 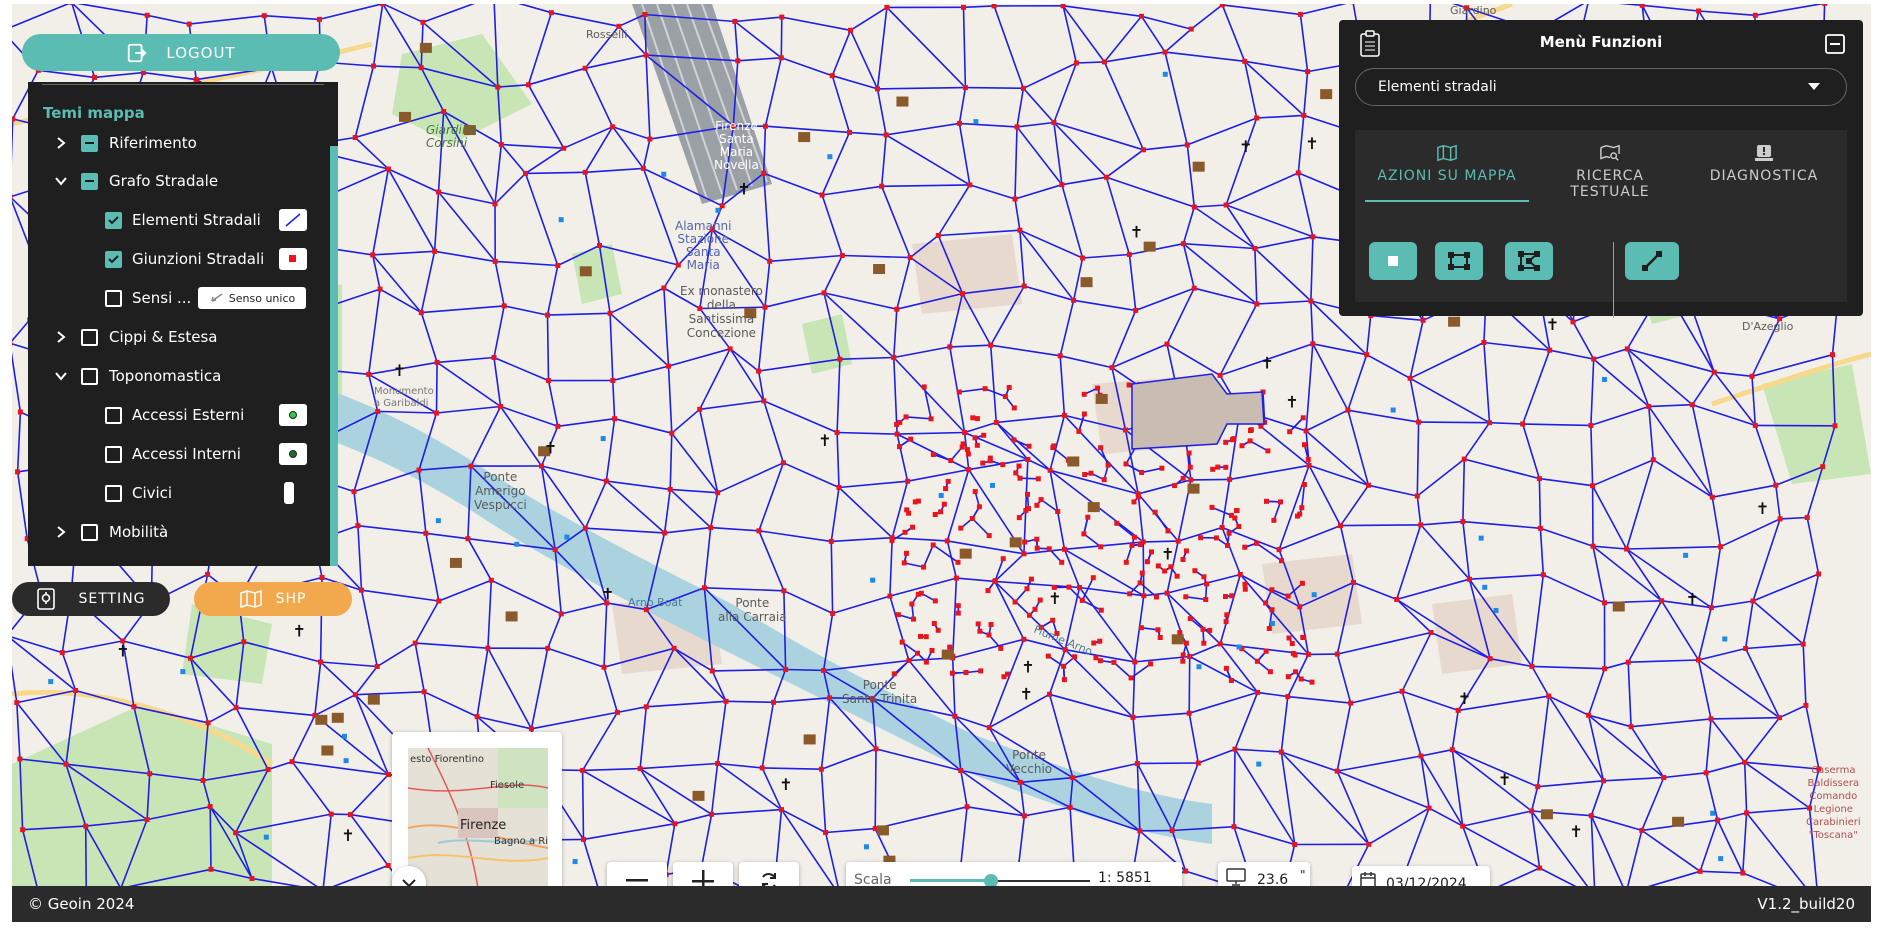 What do you see at coordinates (637, 880) in the screenshot?
I see `minus-icon` at bounding box center [637, 880].